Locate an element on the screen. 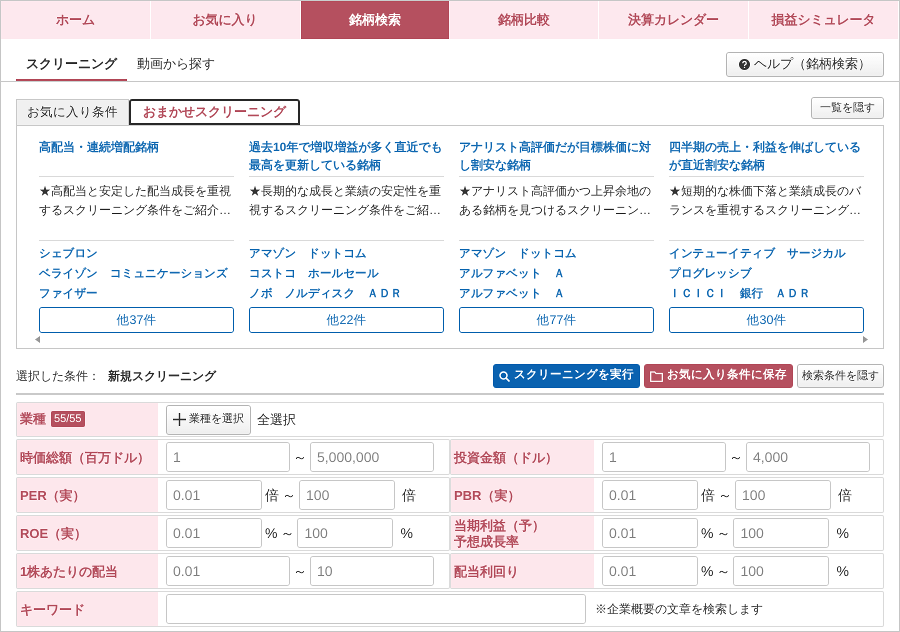 This screenshot has height=632, width=900. scroll-left-icon is located at coordinates (37, 339).